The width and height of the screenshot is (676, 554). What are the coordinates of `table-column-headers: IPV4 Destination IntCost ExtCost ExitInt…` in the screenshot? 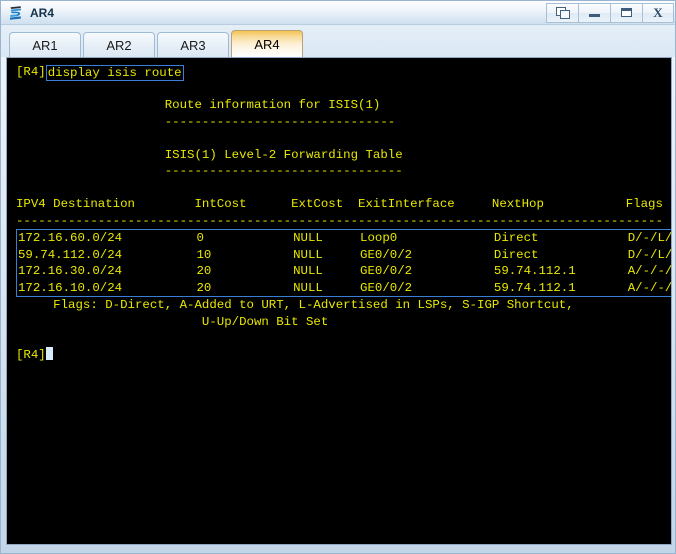 It's located at (339, 204).